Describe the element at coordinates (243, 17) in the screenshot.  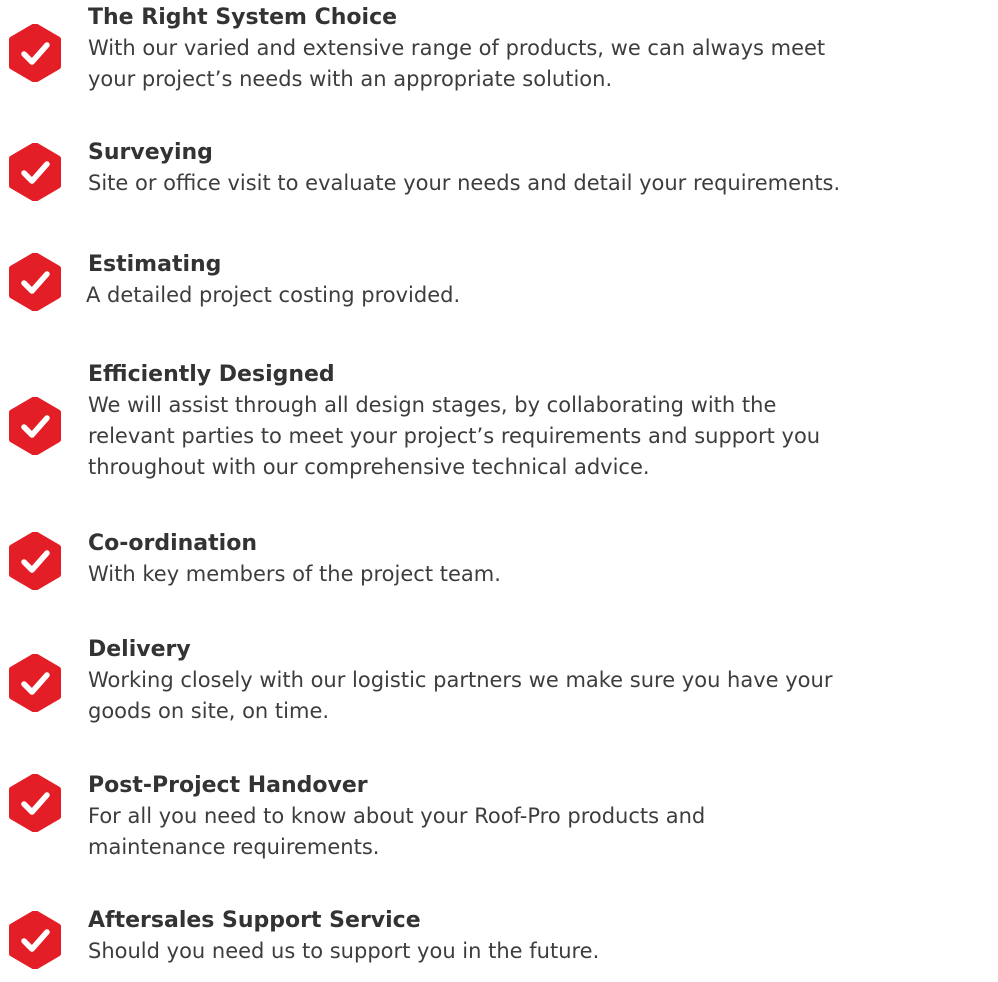
I see `item-title: The Right System Choice` at that location.